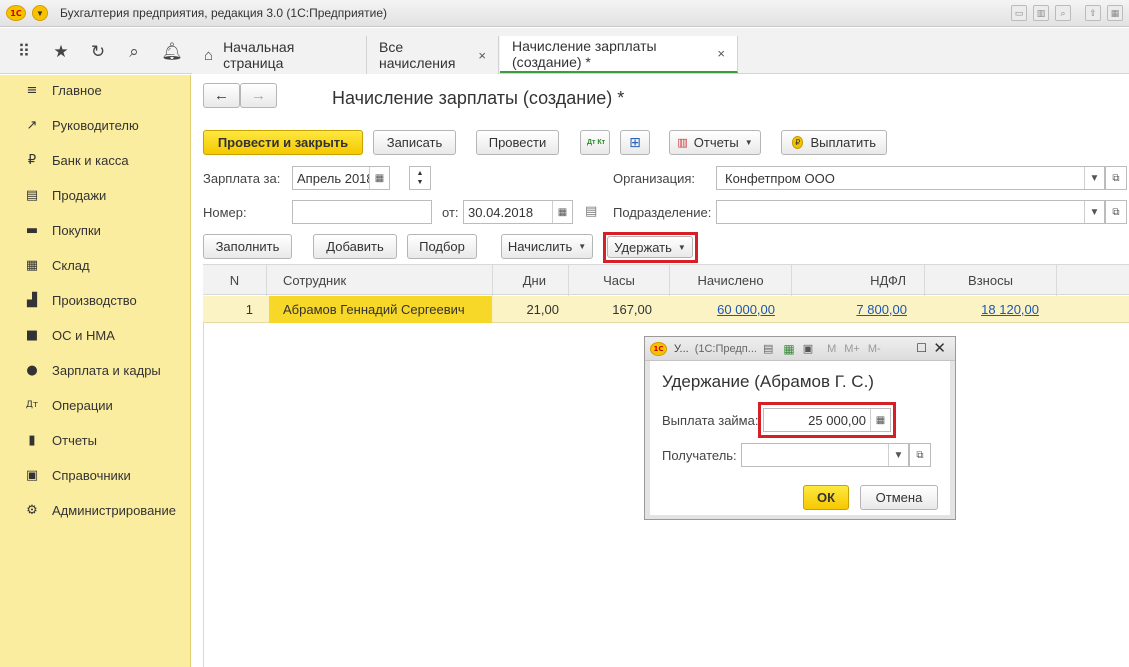 This screenshot has height=667, width=1129. What do you see at coordinates (209, 55) in the screenshot?
I see `home-icon: ⌂` at bounding box center [209, 55].